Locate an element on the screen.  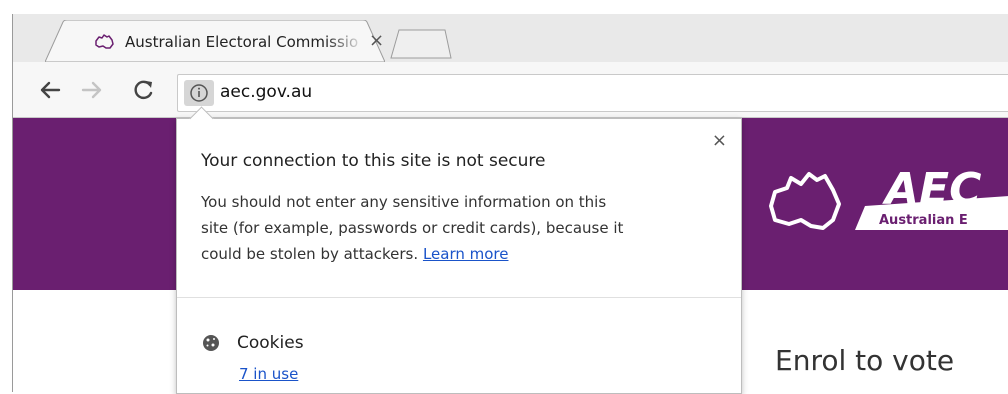
aec-logo-text: AEC is located at coordinates (931, 190).